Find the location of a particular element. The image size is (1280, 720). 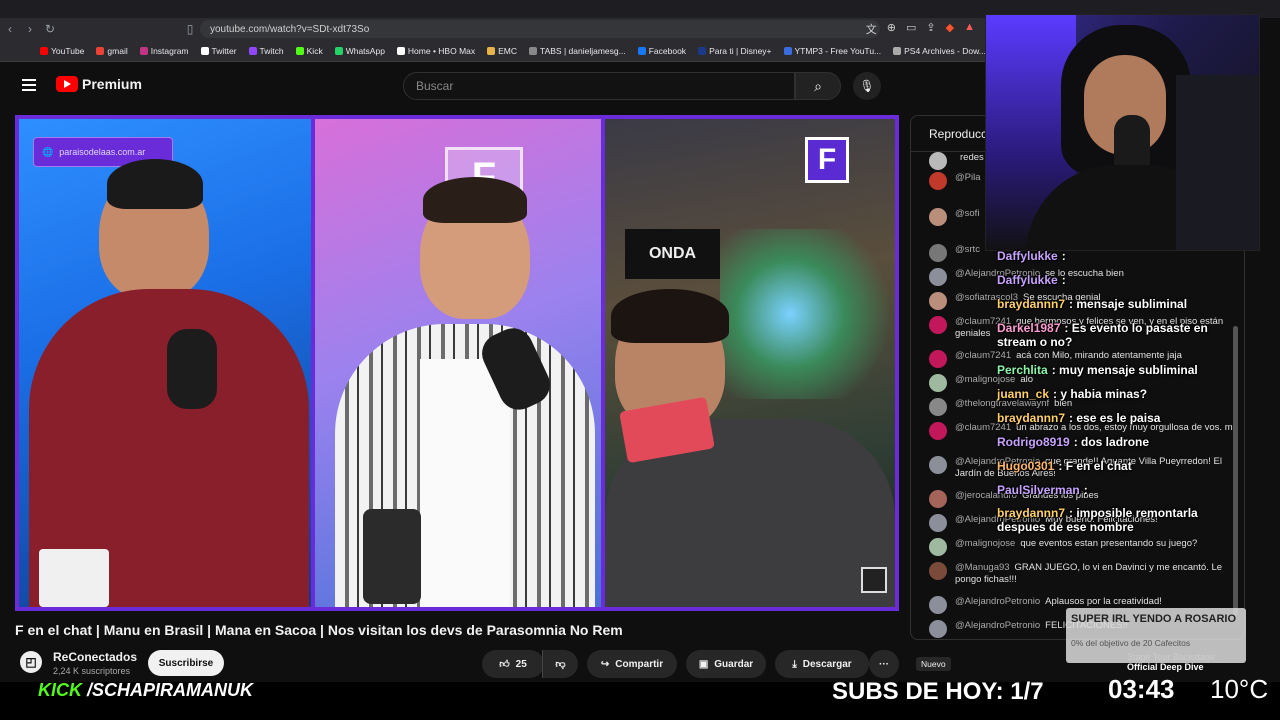

phone-device is located at coordinates (392, 556).